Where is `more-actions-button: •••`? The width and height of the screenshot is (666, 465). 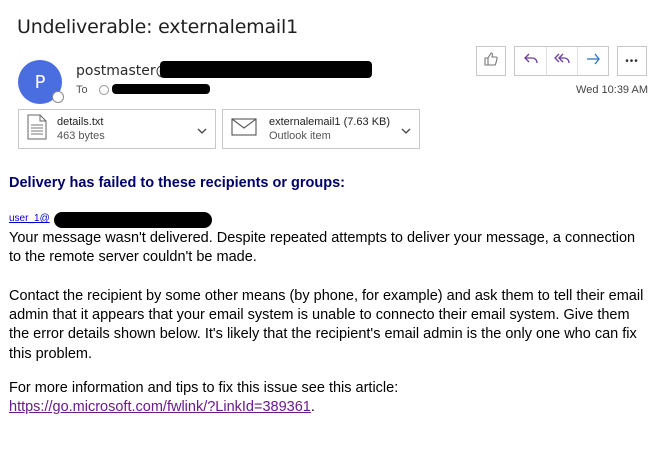
more-actions-button: ••• is located at coordinates (632, 61).